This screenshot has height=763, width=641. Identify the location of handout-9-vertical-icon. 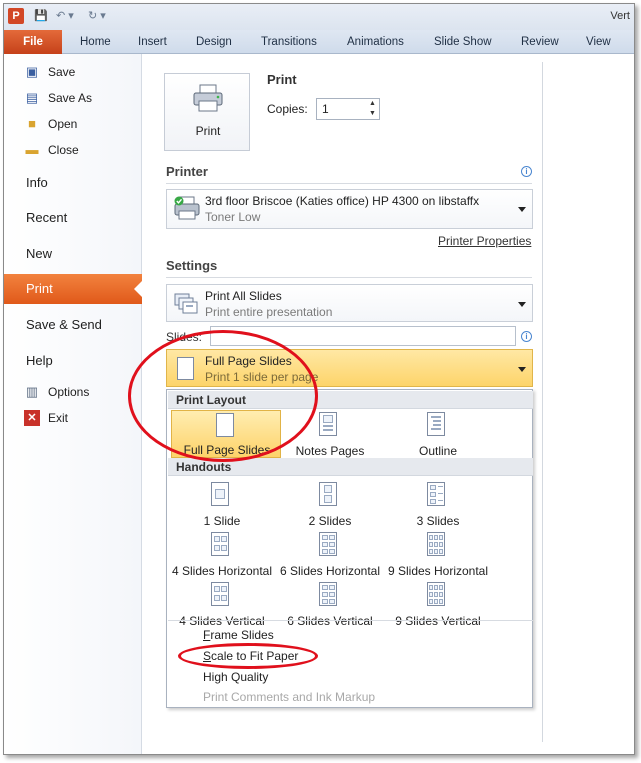
(436, 594).